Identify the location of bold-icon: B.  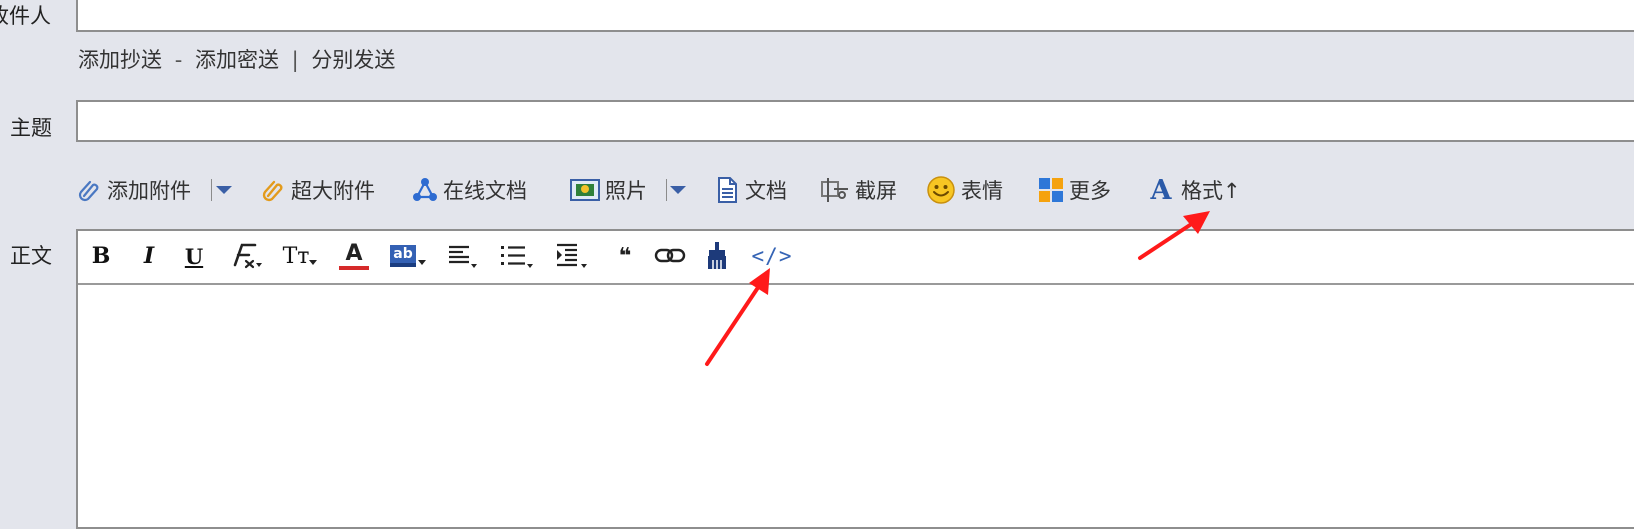
(101, 256).